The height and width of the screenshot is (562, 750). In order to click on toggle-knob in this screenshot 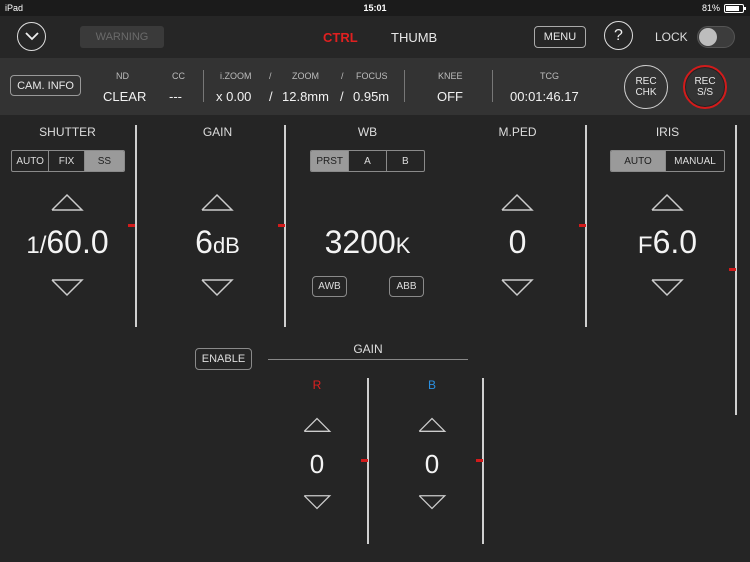, I will do `click(708, 37)`.